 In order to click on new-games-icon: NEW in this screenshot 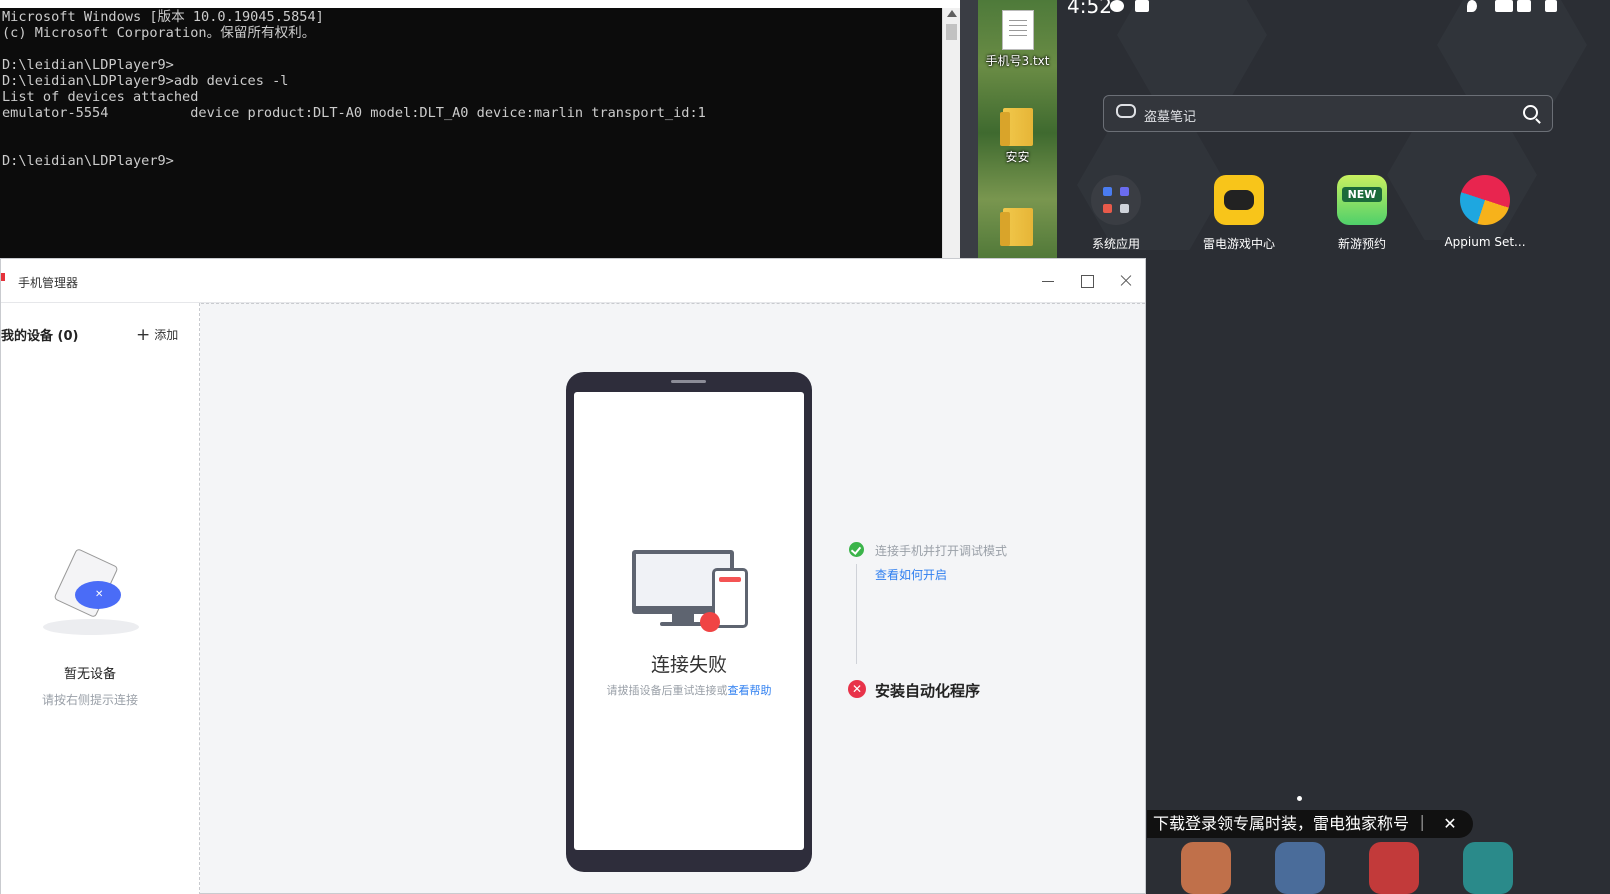, I will do `click(1362, 200)`.